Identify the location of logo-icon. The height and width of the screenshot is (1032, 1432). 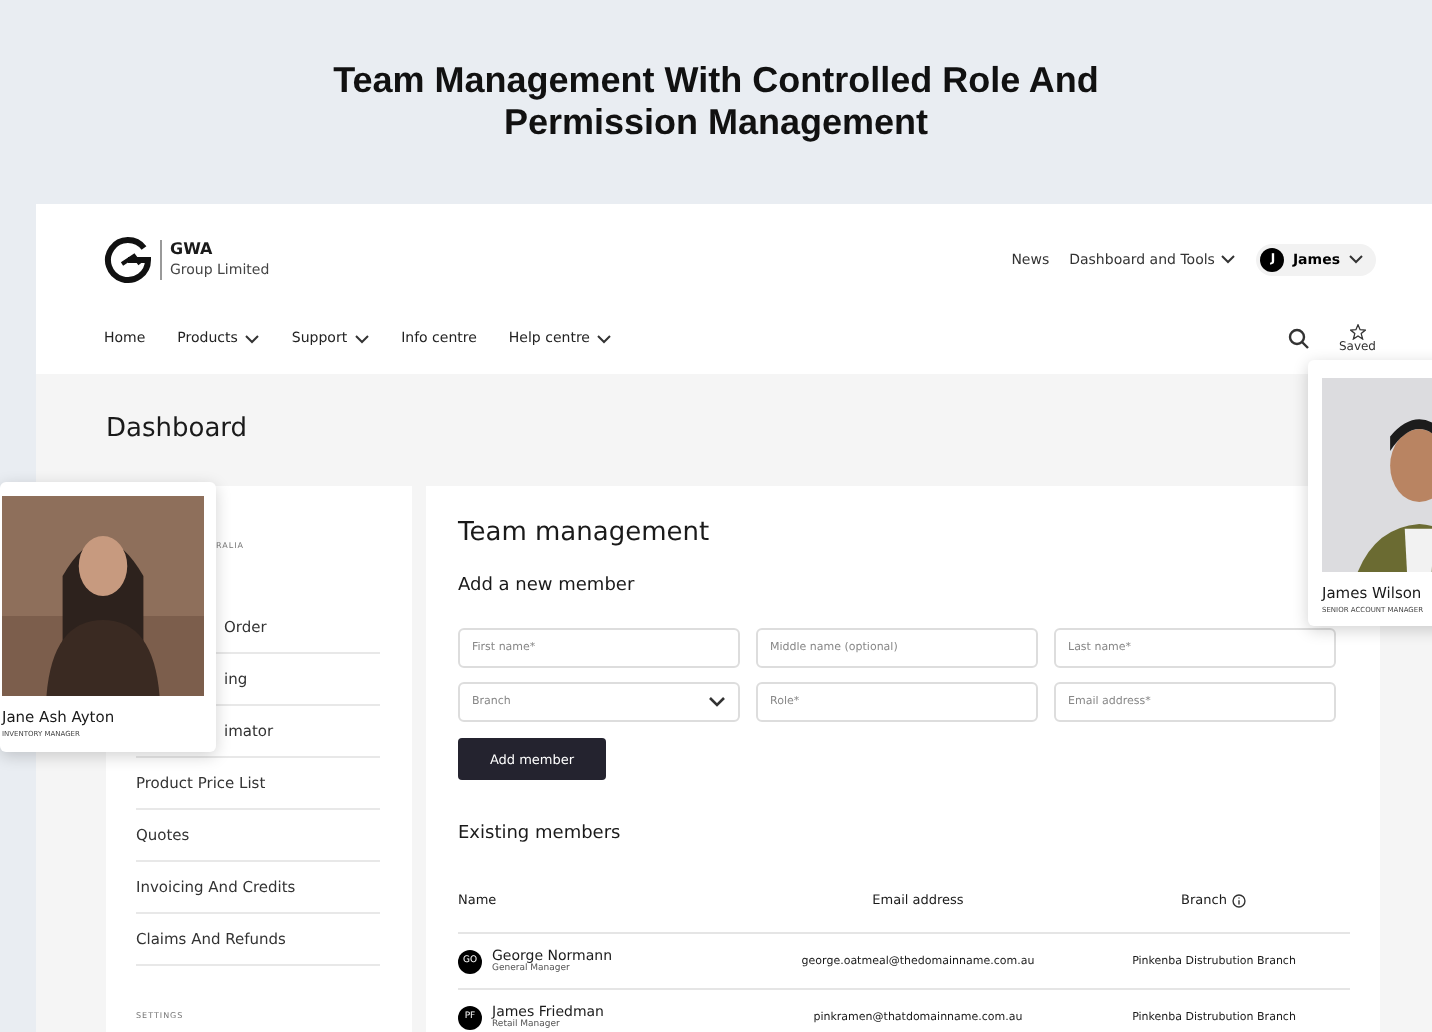
(128, 259).